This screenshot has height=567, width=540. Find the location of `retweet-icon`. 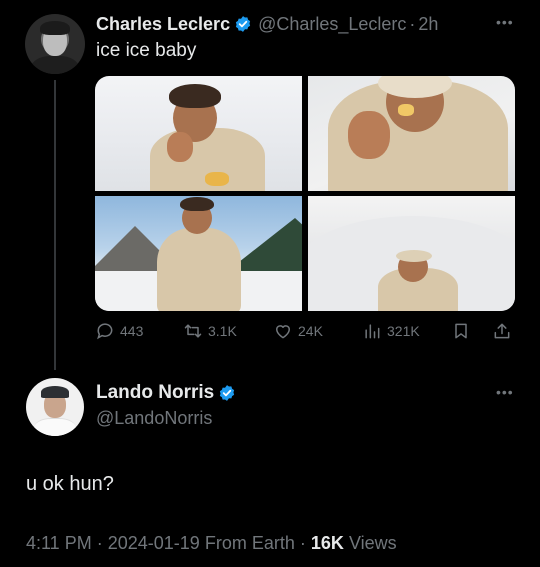

retweet-icon is located at coordinates (193, 331).